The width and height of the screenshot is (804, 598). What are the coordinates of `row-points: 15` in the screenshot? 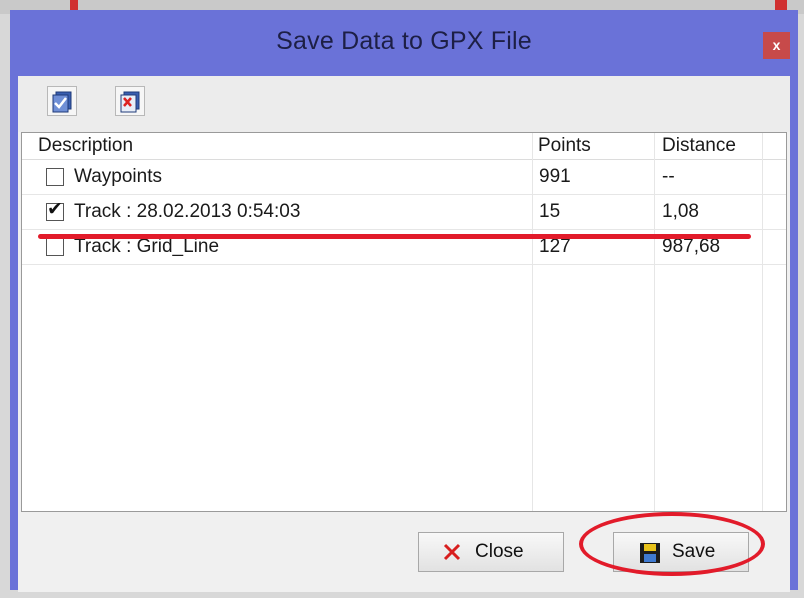 It's located at (550, 211).